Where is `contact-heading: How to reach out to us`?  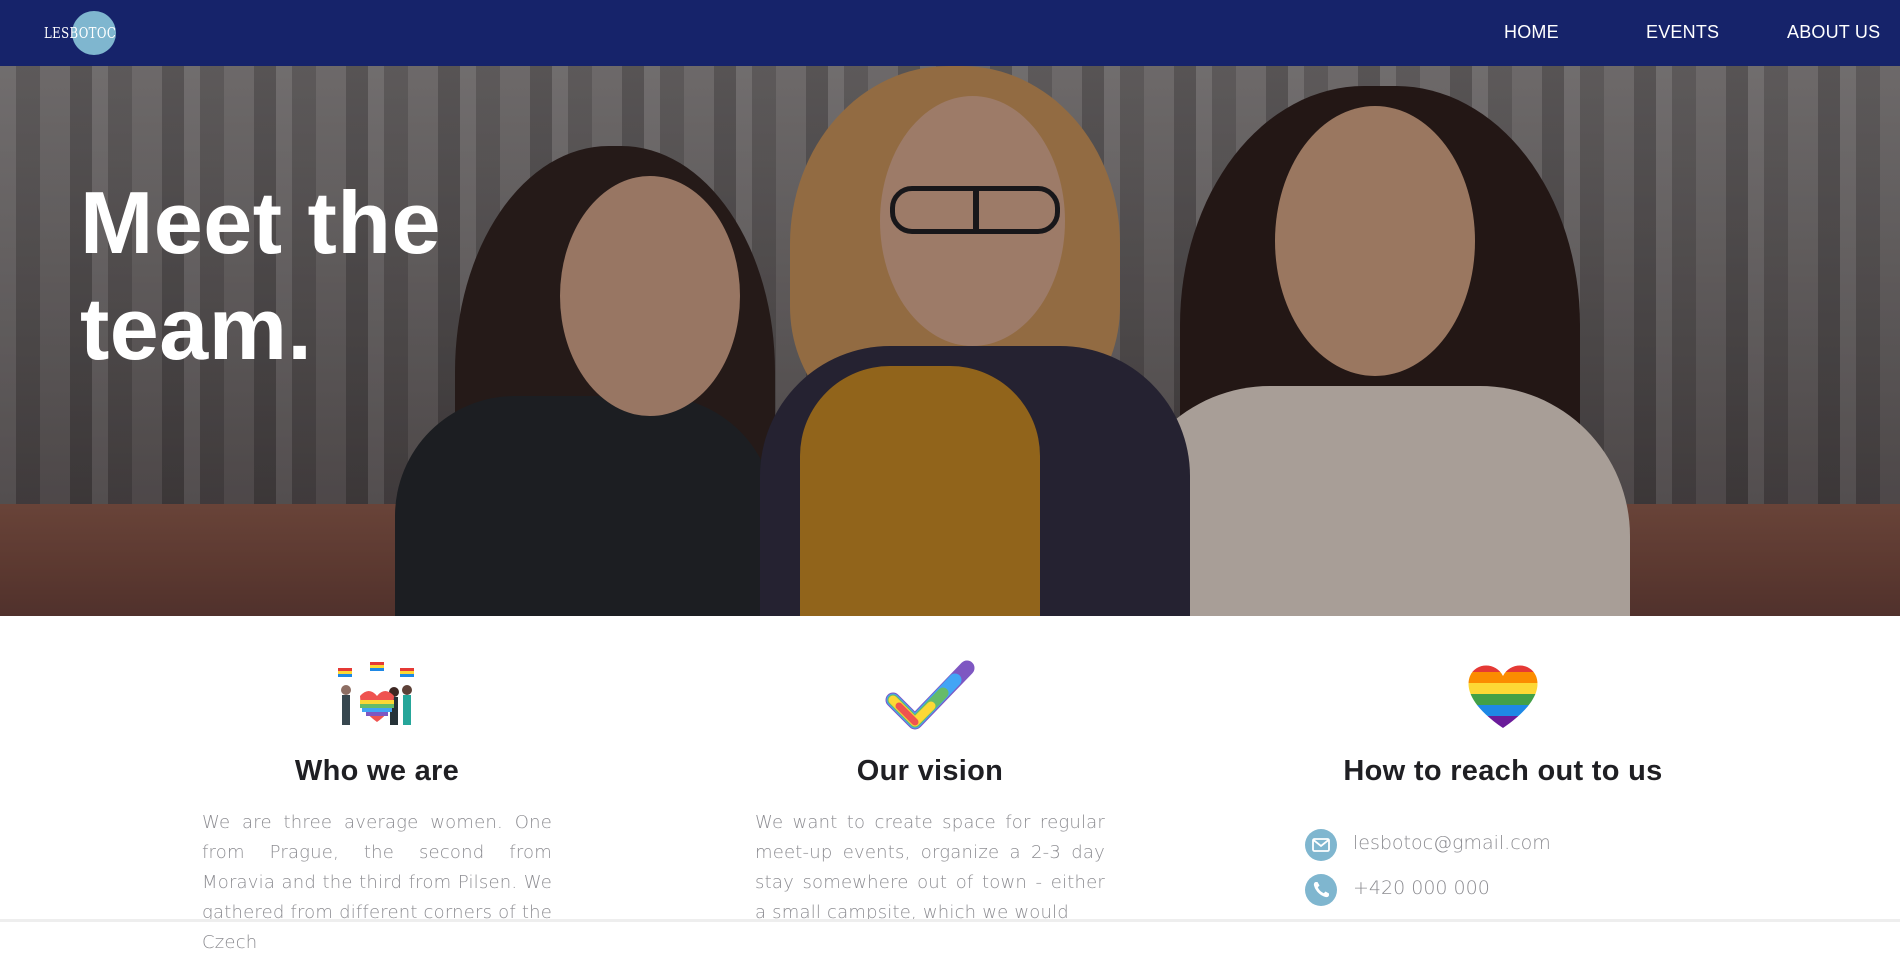 contact-heading: How to reach out to us is located at coordinates (1503, 771).